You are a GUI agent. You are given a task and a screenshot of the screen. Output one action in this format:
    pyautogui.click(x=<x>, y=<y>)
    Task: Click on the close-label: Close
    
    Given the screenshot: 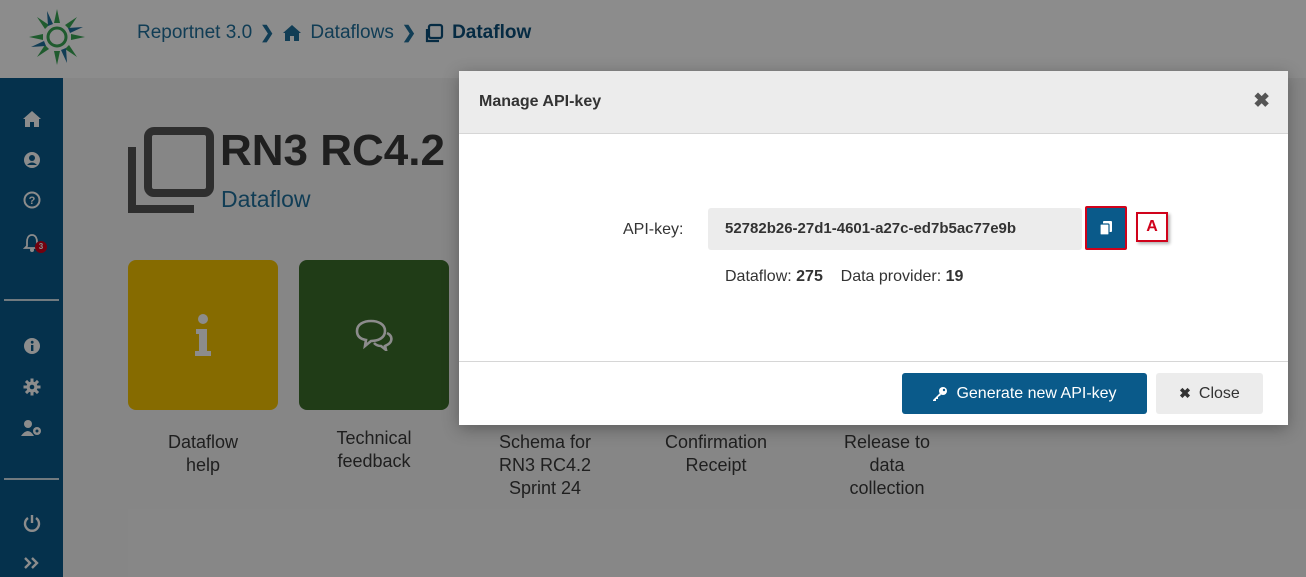 What is the action you would take?
    pyautogui.click(x=1219, y=393)
    